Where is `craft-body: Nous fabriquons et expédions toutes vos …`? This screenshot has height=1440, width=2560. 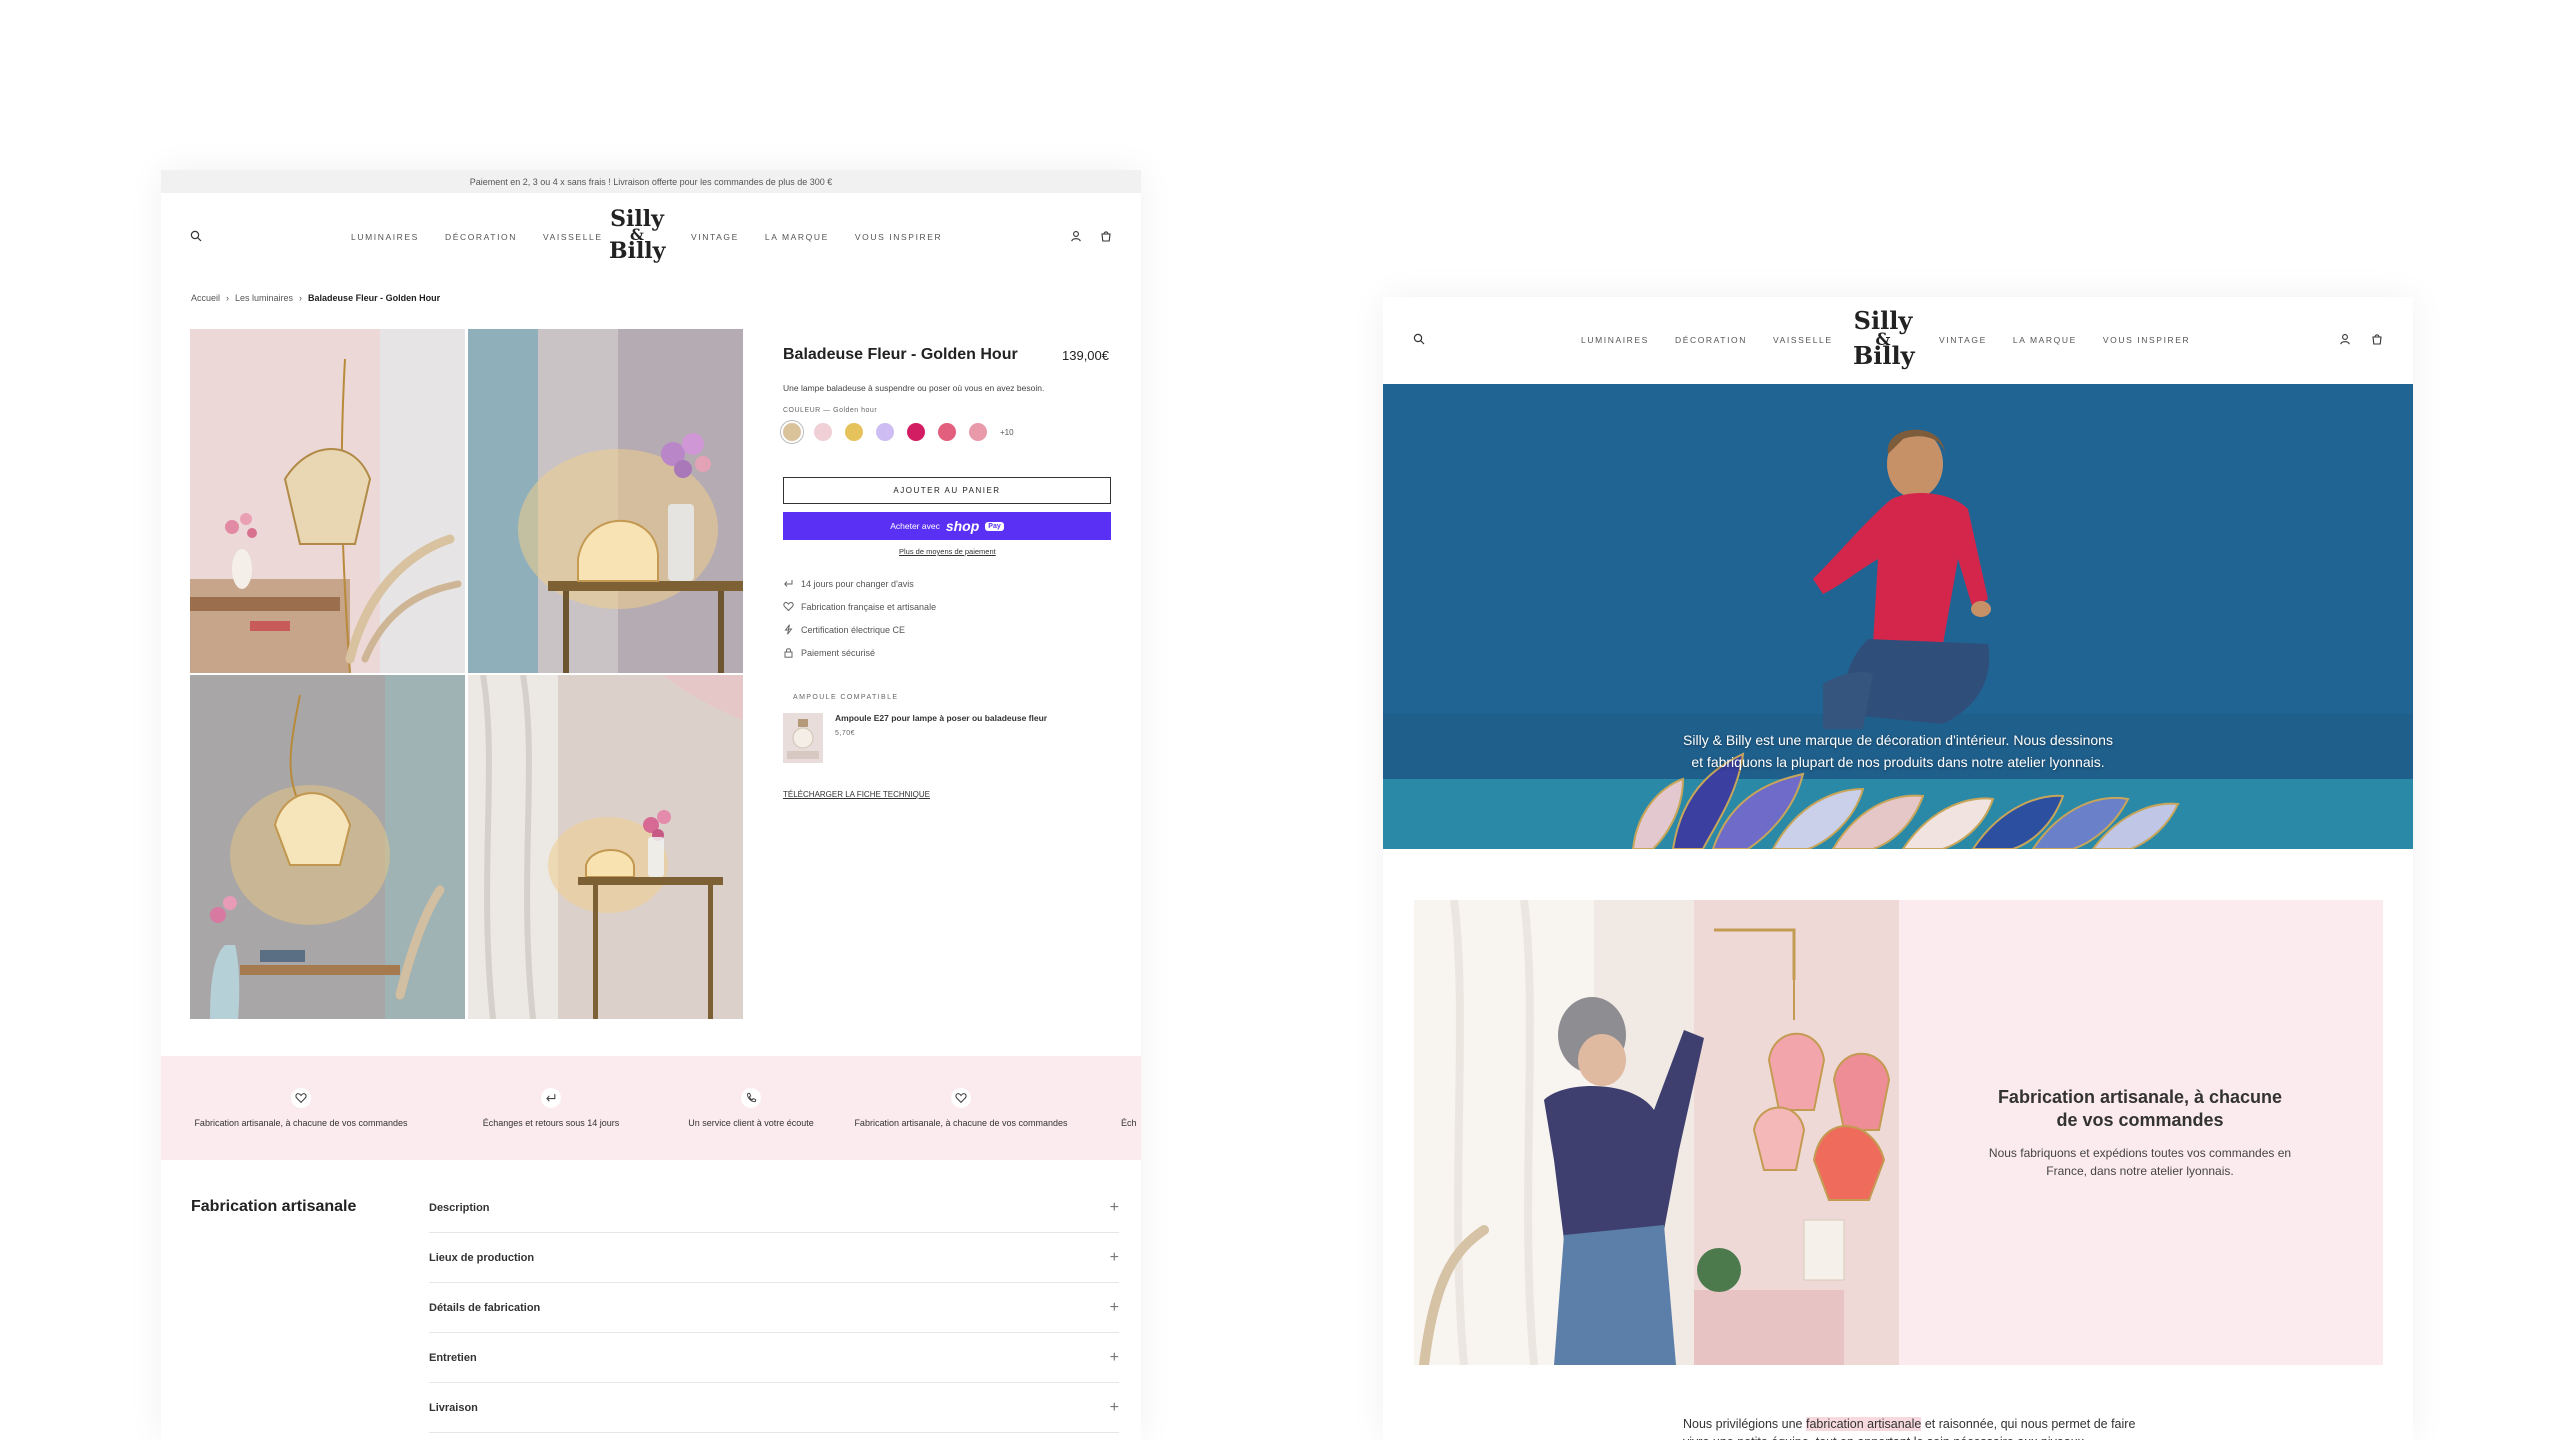 craft-body: Nous fabriquons et expédions toutes vos … is located at coordinates (2140, 1162).